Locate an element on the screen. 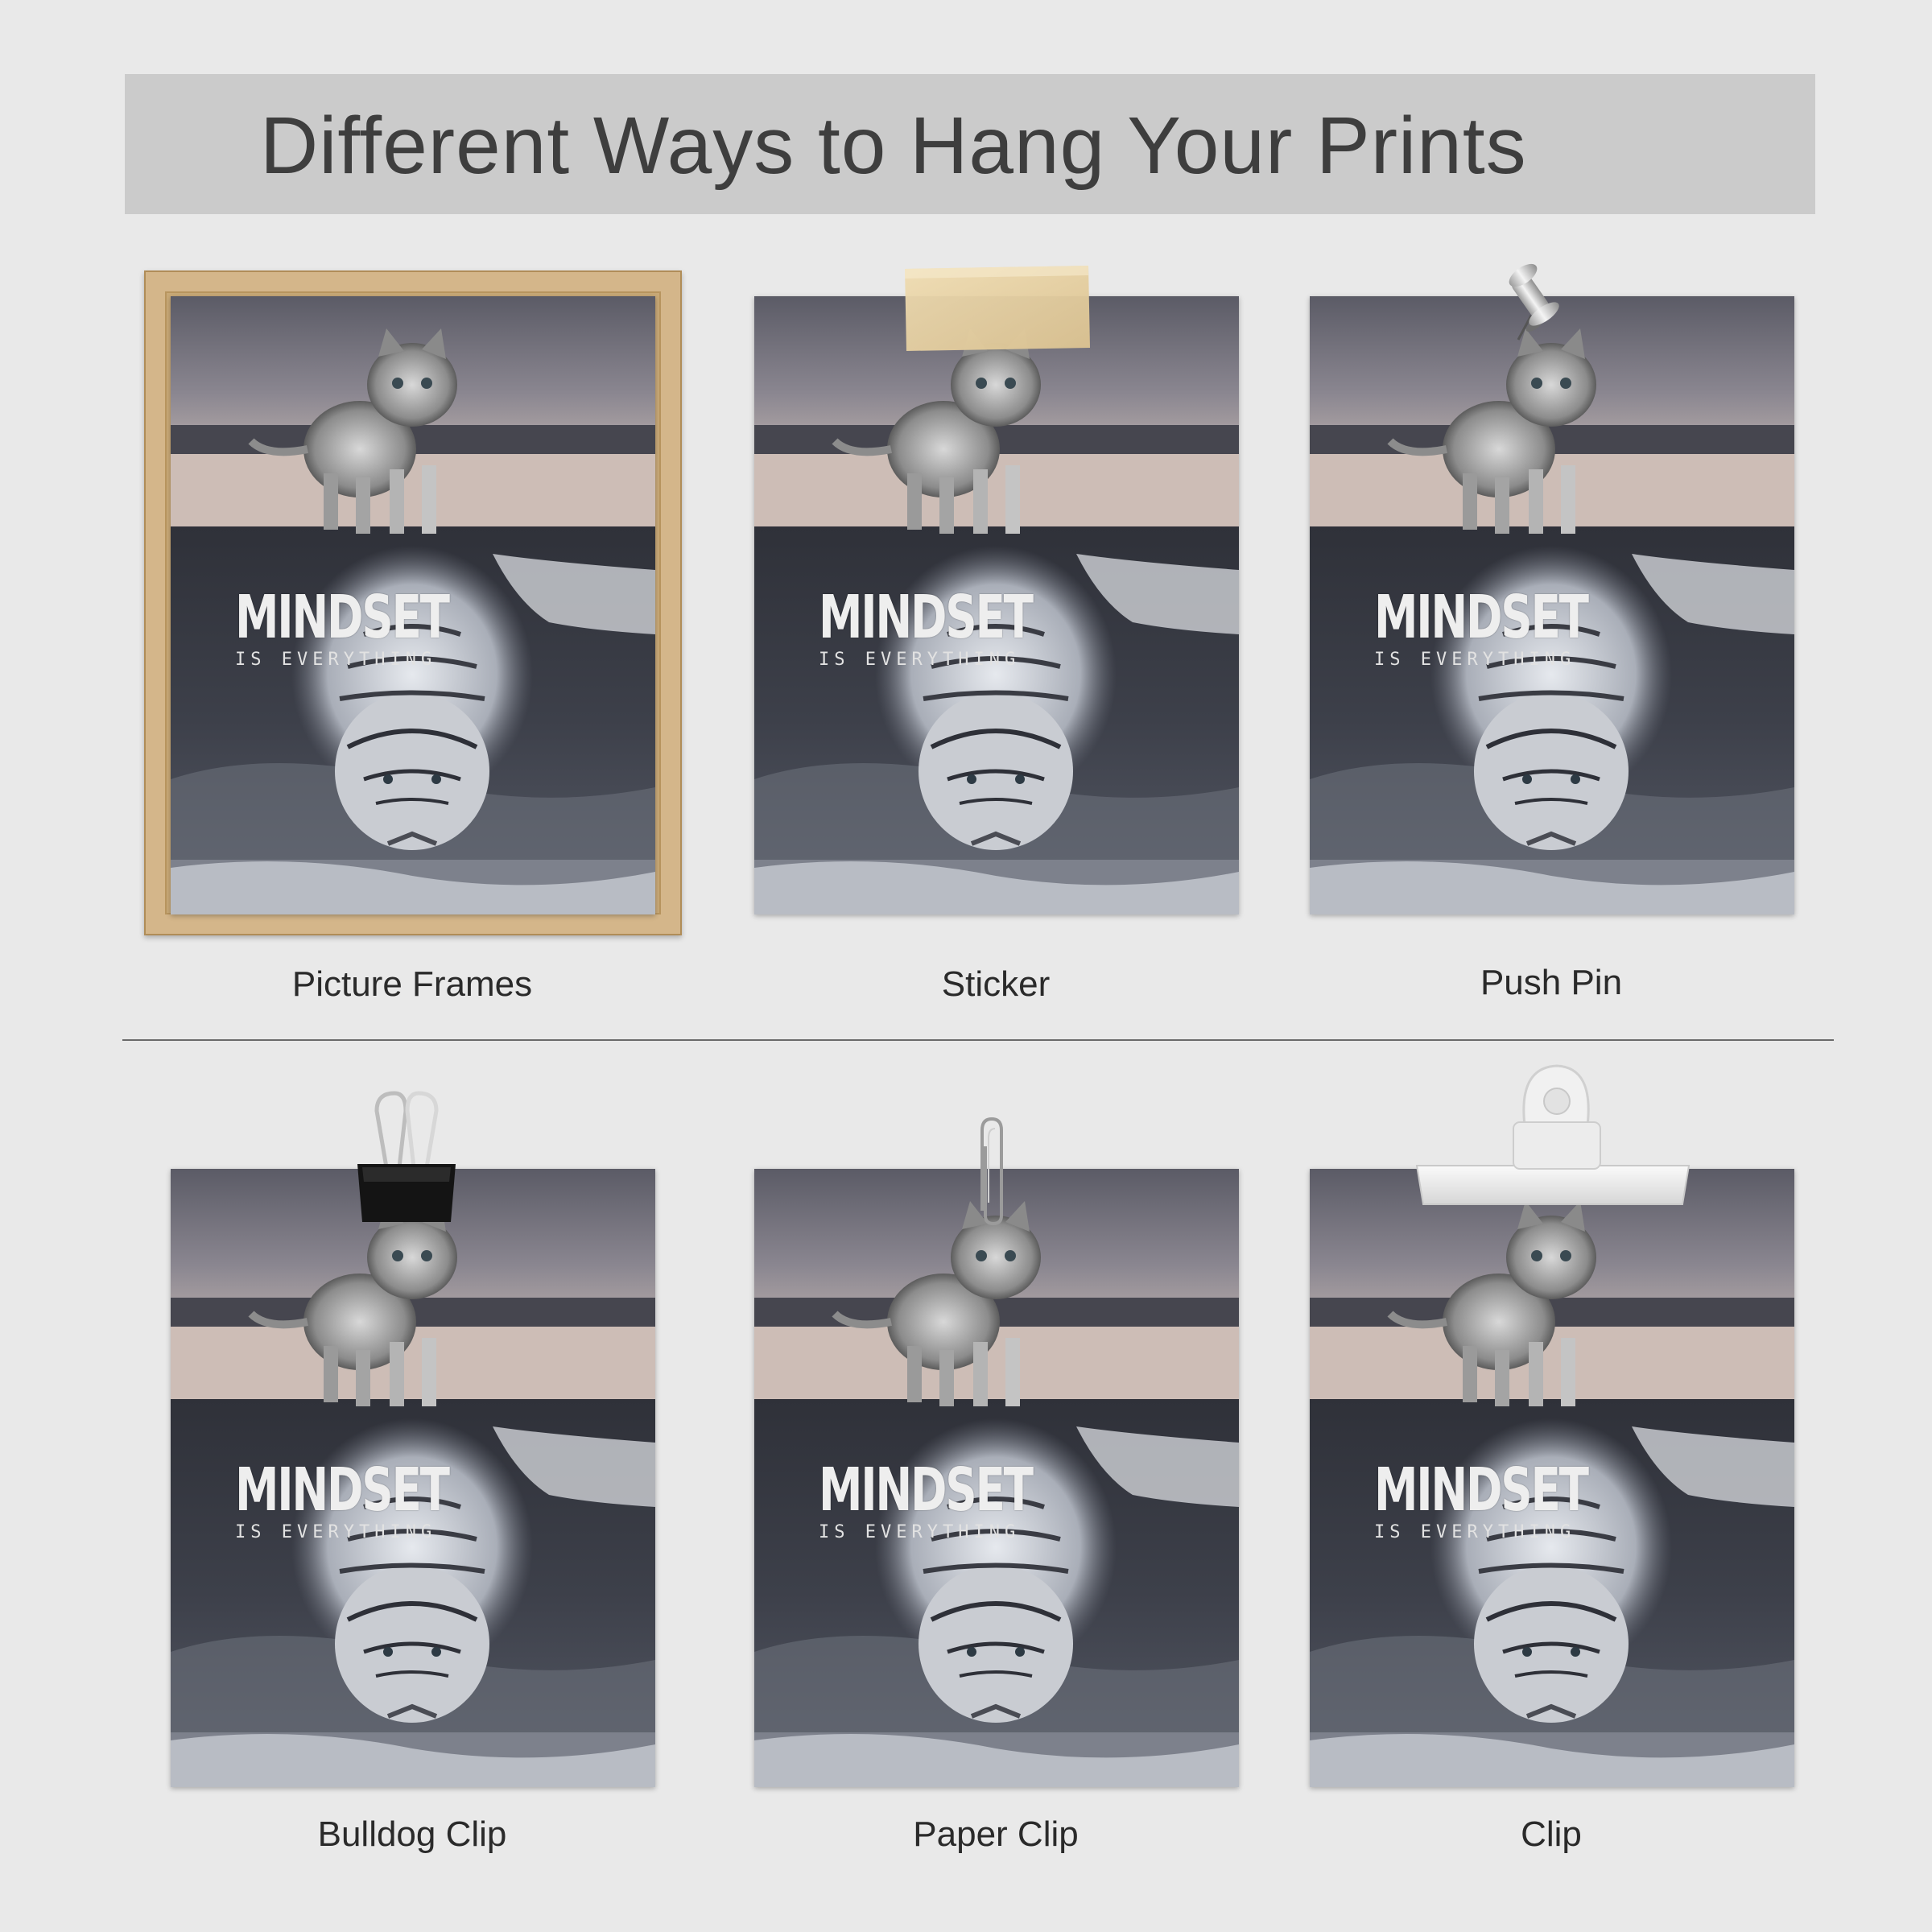 The image size is (1932, 1932). print-card-picture-frames: MINDSET IS EVERYTHING is located at coordinates (413, 605).